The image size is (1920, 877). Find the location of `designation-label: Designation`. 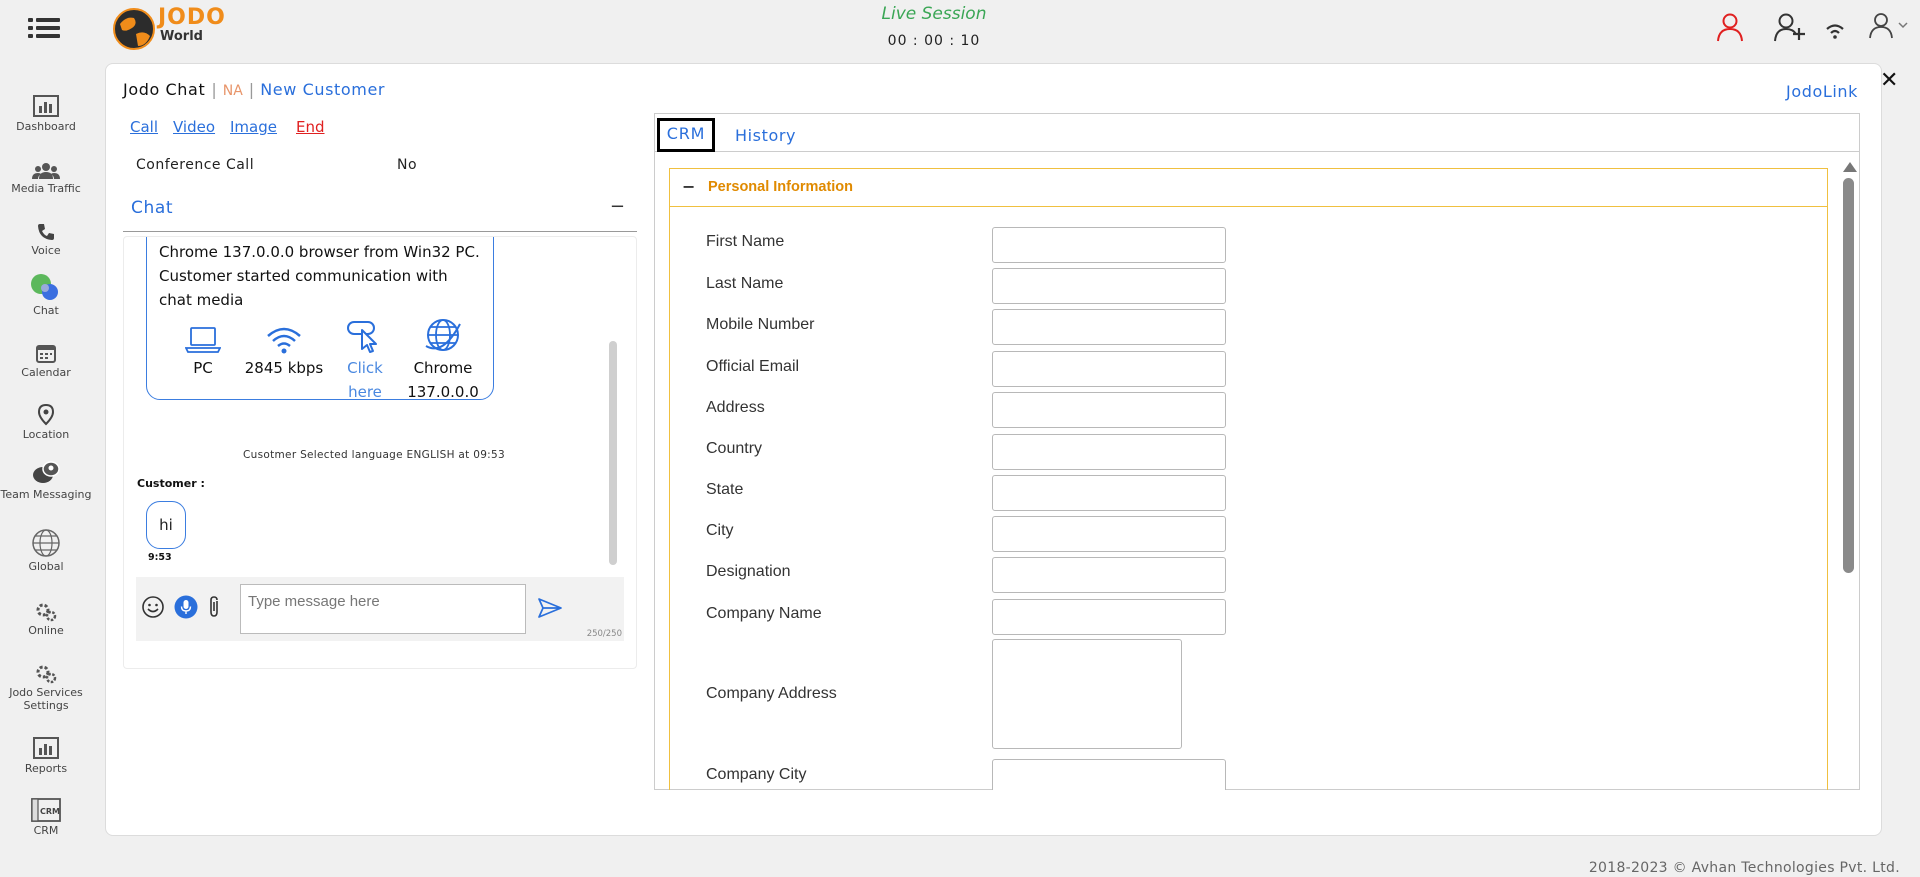

designation-label: Designation is located at coordinates (748, 571).